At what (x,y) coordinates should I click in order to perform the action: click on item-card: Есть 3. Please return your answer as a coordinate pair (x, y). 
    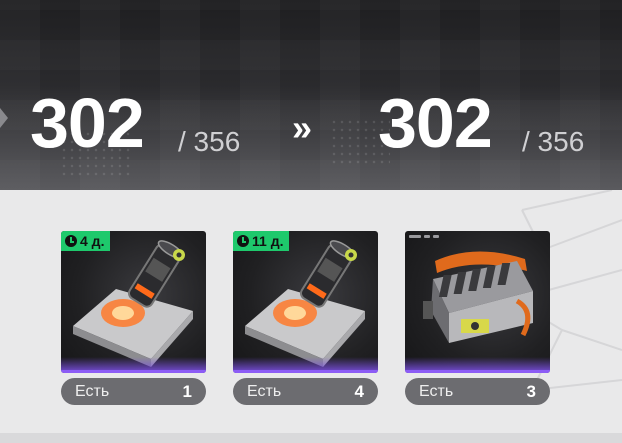
    Looking at the image, I should click on (477, 318).